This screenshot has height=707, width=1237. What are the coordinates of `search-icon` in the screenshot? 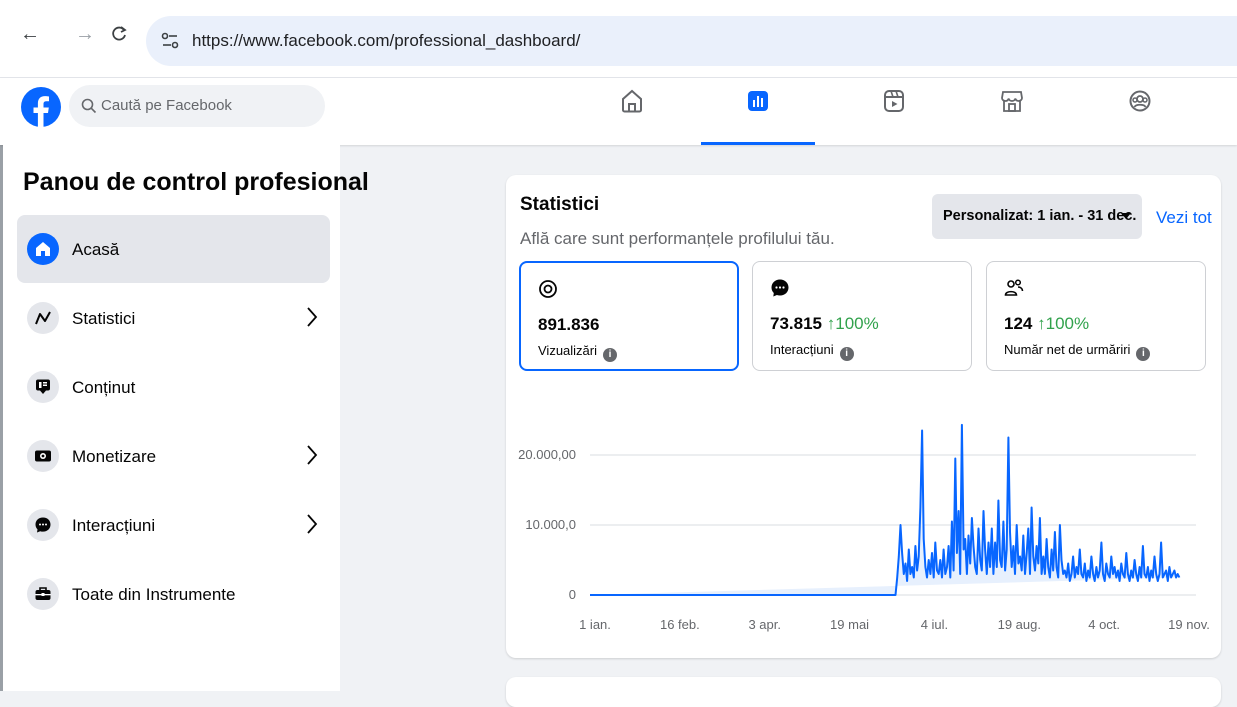 It's located at (89, 106).